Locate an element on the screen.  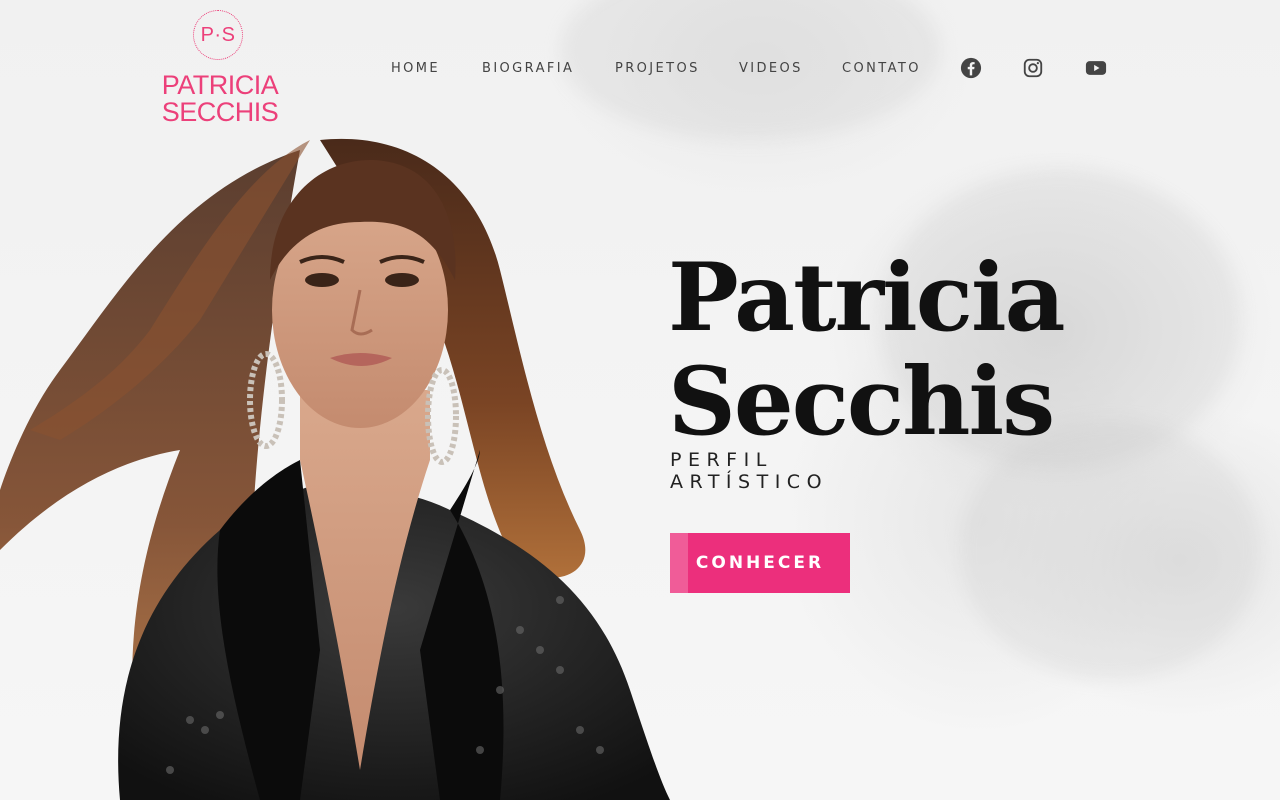
hero-subtitle: PERFIL ARTÍSTICO is located at coordinates (749, 471).